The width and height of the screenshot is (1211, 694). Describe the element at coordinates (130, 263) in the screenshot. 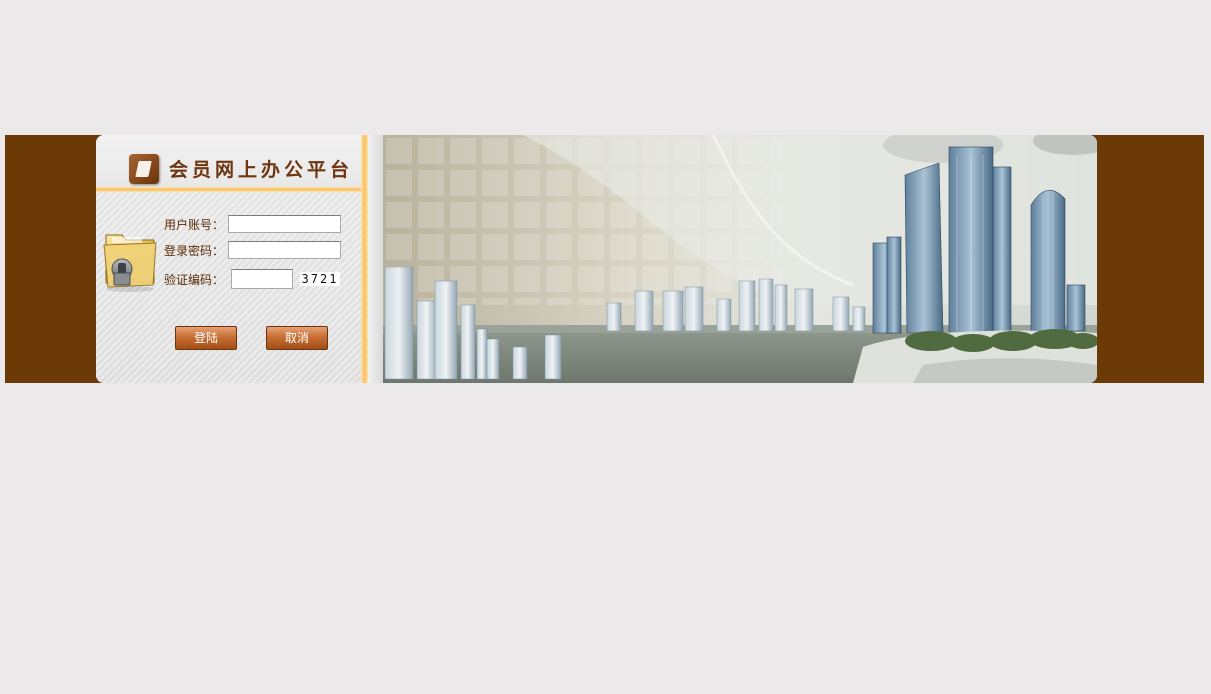

I see `folder-lock-icon` at that location.